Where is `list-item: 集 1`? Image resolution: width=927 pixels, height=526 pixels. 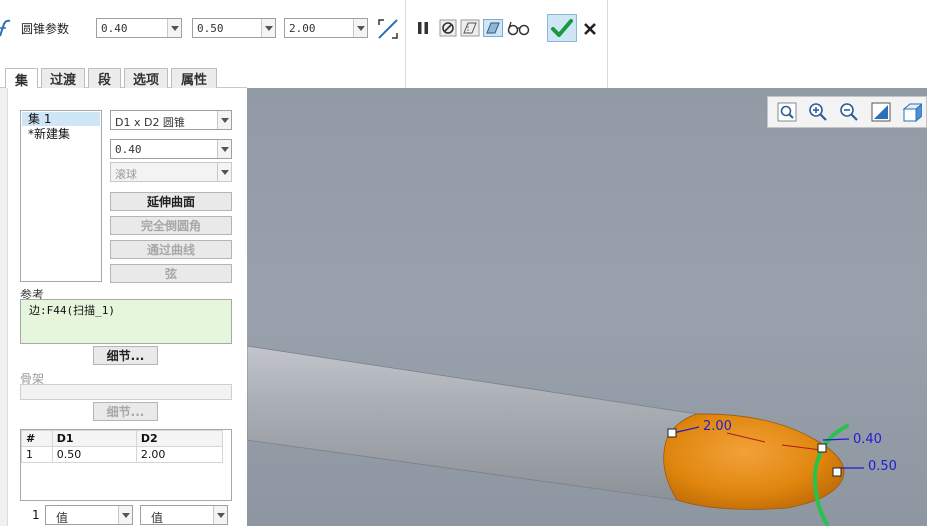
list-item: 集 1 is located at coordinates (61, 119).